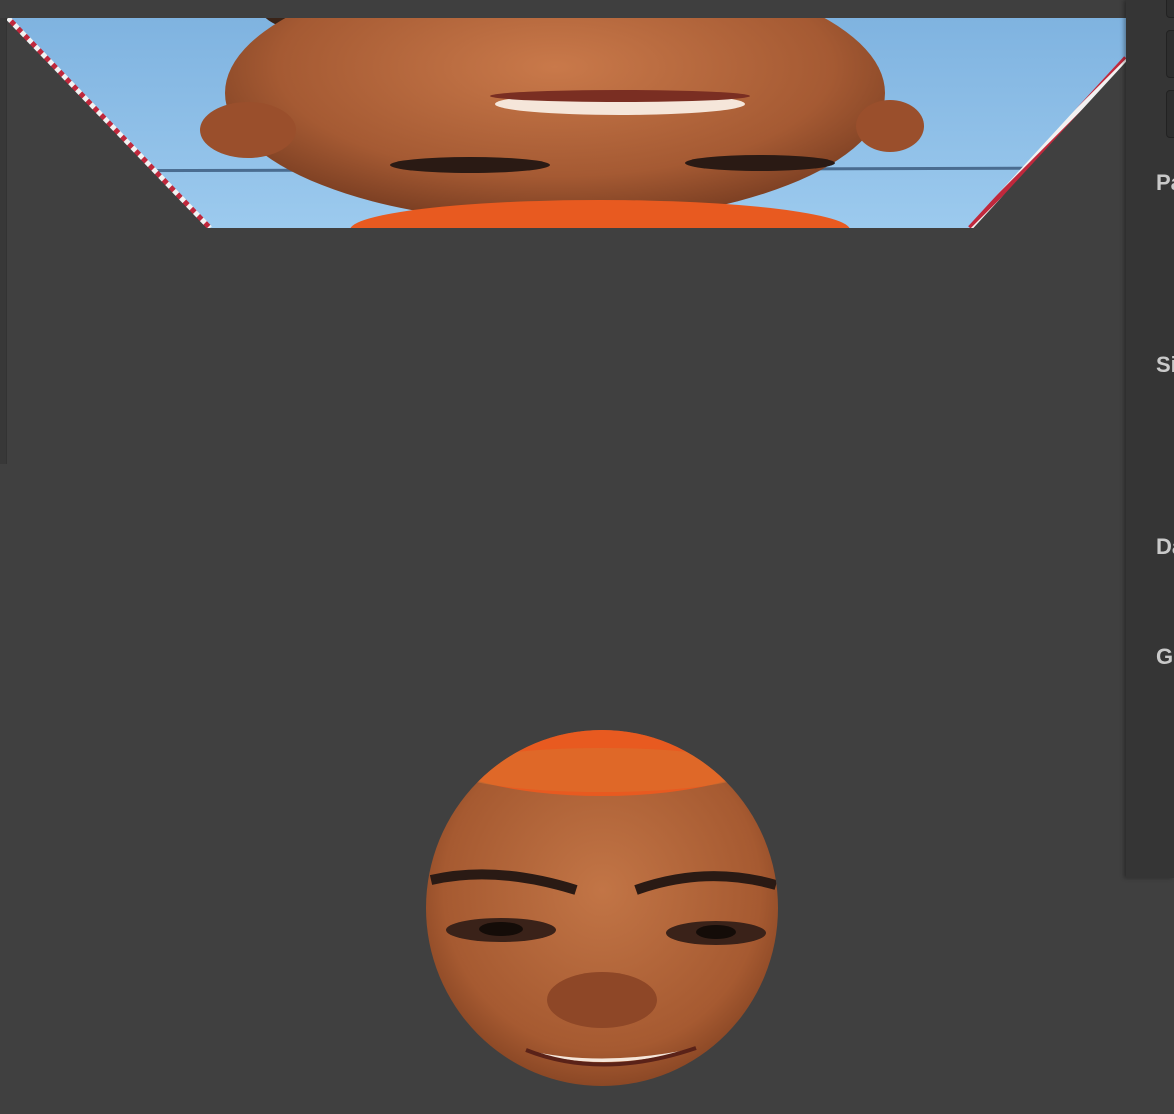 This screenshot has width=1174, height=1114. I want to click on section-label-gl: Gl, so click(1165, 656).